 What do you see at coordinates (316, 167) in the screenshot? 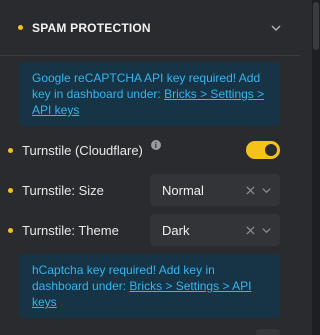
I see `scrollbar` at bounding box center [316, 167].